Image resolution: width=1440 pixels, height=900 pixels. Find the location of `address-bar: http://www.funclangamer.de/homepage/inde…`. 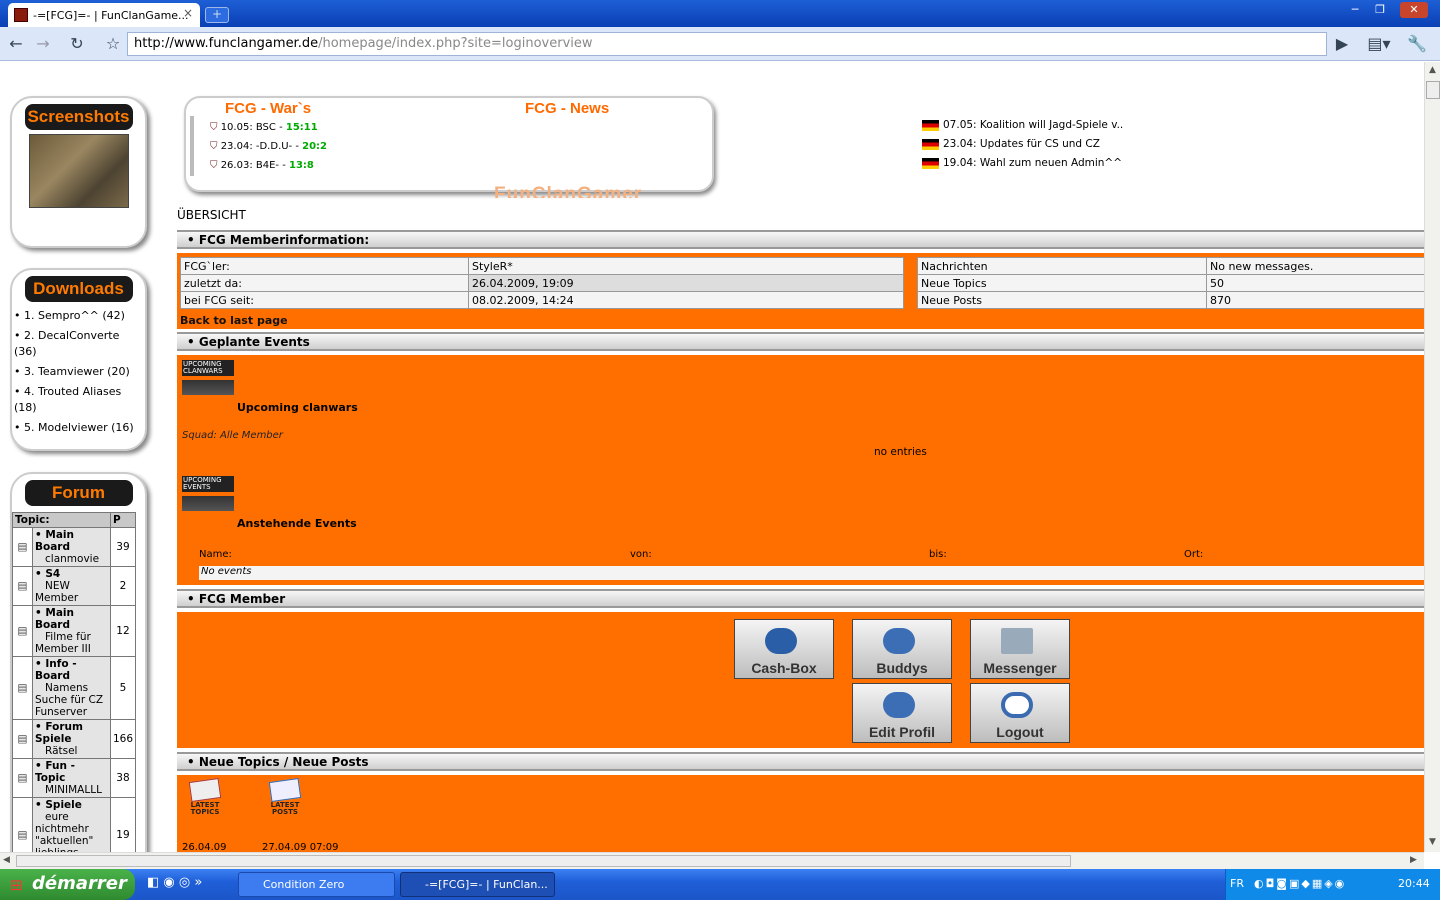

address-bar: http://www.funclangamer.de/homepage/inde… is located at coordinates (727, 44).